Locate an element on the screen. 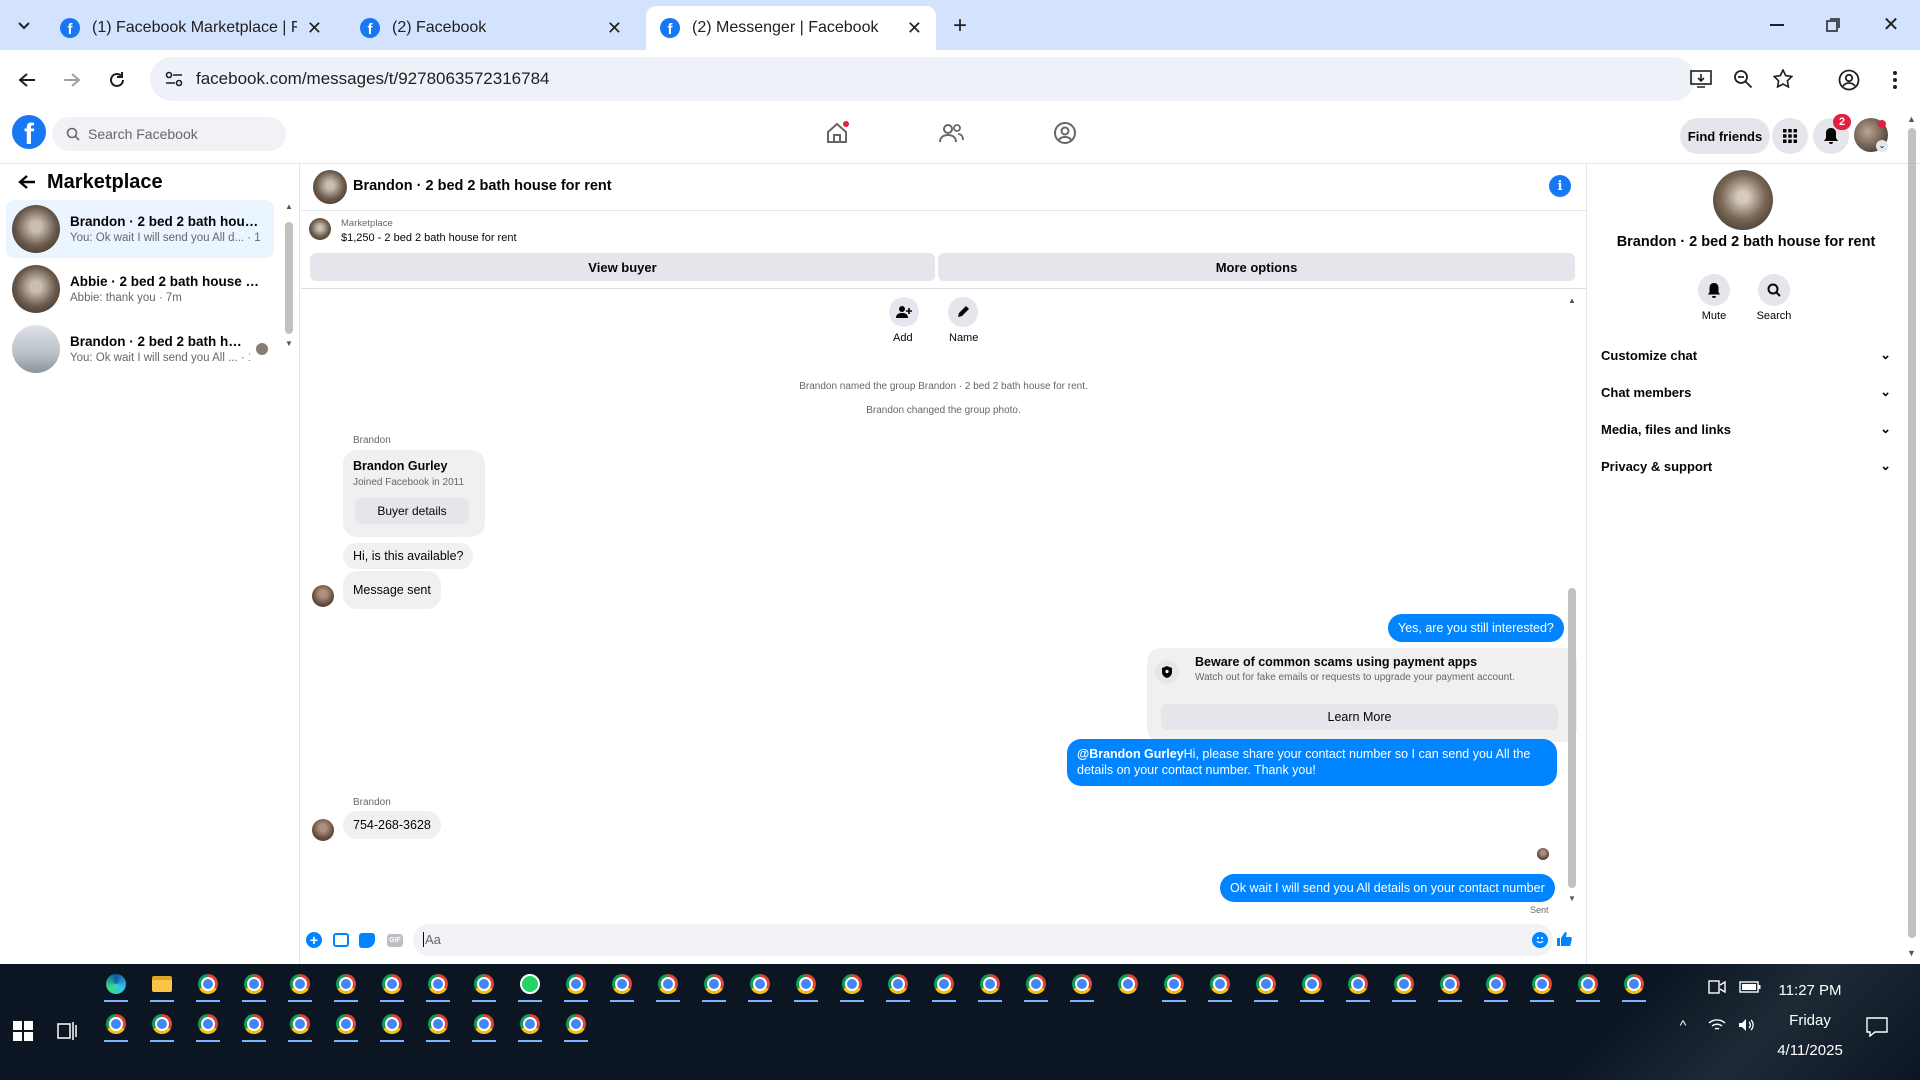 This screenshot has width=1920, height=1080. back-arrow-icon is located at coordinates (27, 80).